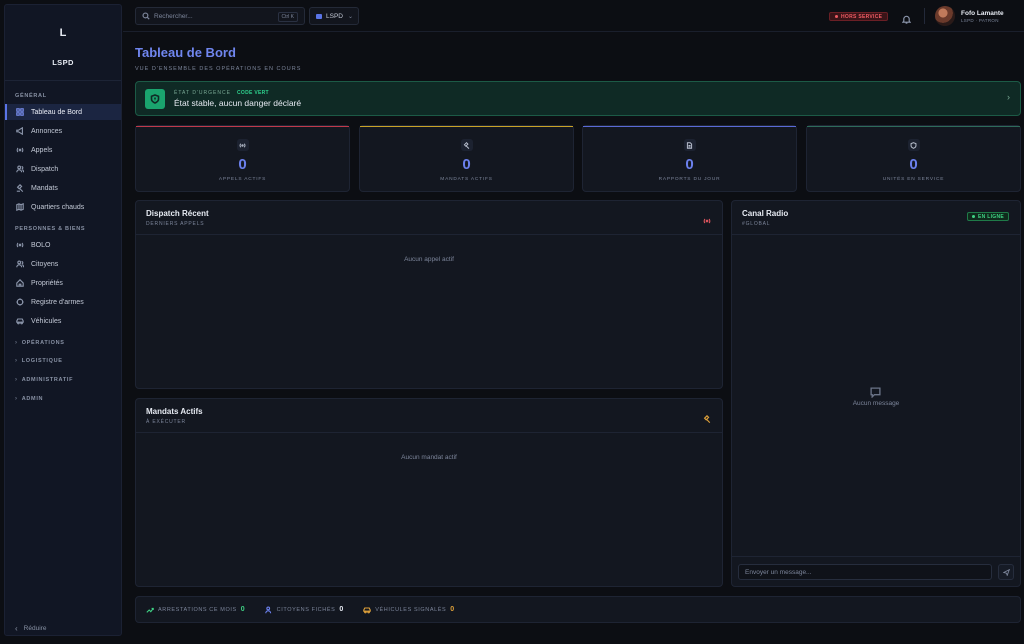 This screenshot has width=1024, height=644. I want to click on reduce-sidebar-button: ‹ Réduire, so click(30, 628).